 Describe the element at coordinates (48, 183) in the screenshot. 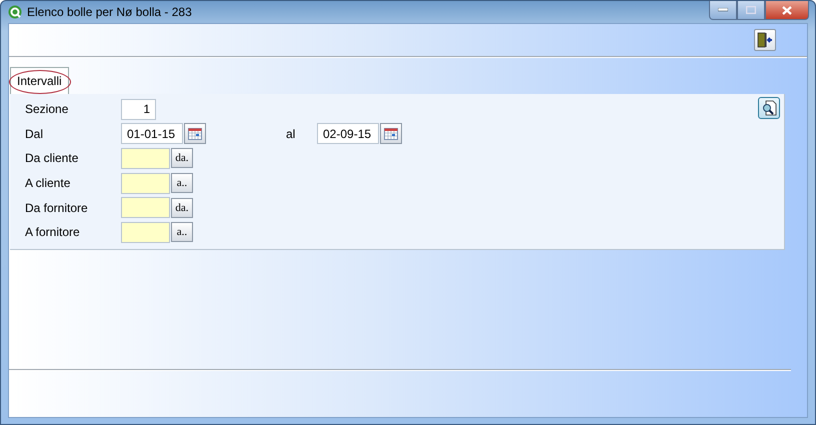

I see `field-label: A cliente` at that location.